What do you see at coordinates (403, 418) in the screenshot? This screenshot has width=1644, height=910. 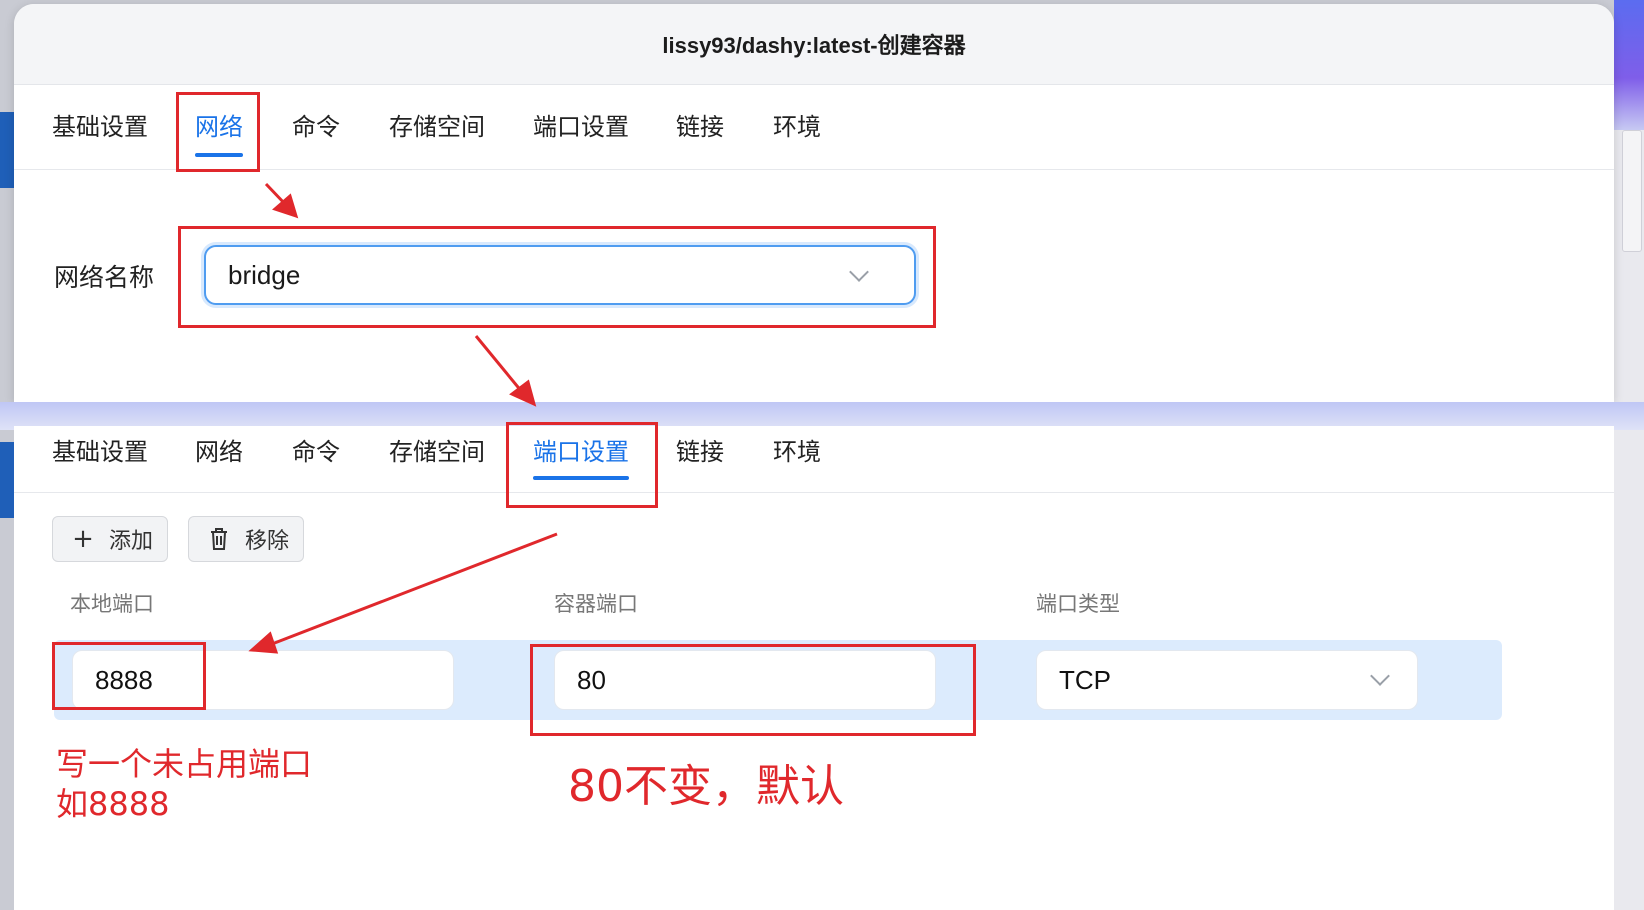 I see `annotation-arrows` at bounding box center [403, 418].